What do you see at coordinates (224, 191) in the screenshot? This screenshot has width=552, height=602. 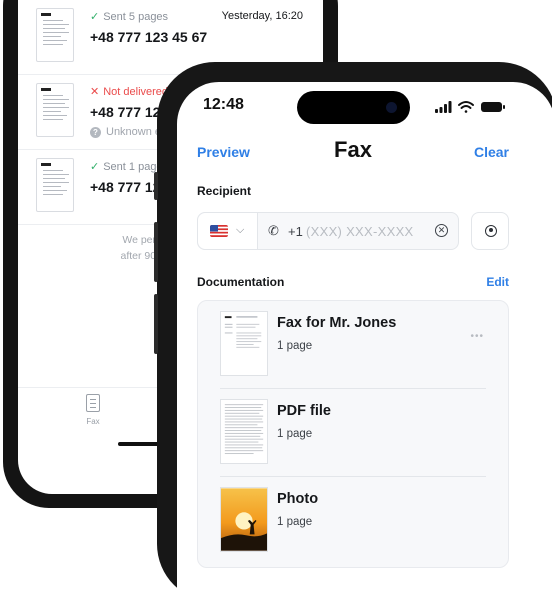 I see `recipient-label: Recipient` at bounding box center [224, 191].